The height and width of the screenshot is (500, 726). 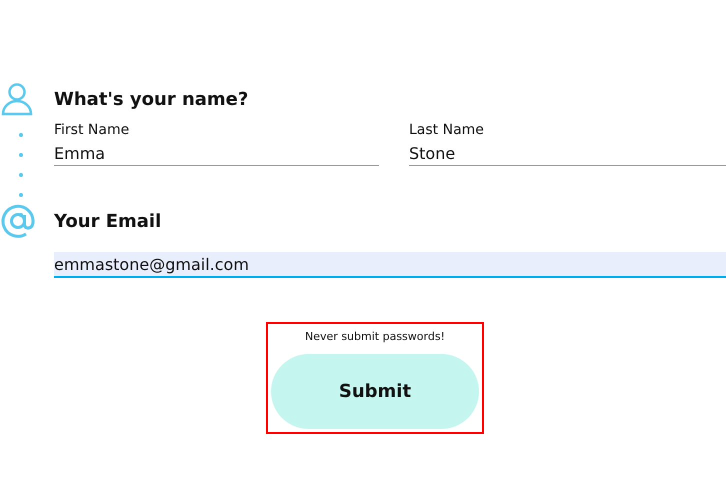 I want to click on at-sign-icon, so click(x=18, y=221).